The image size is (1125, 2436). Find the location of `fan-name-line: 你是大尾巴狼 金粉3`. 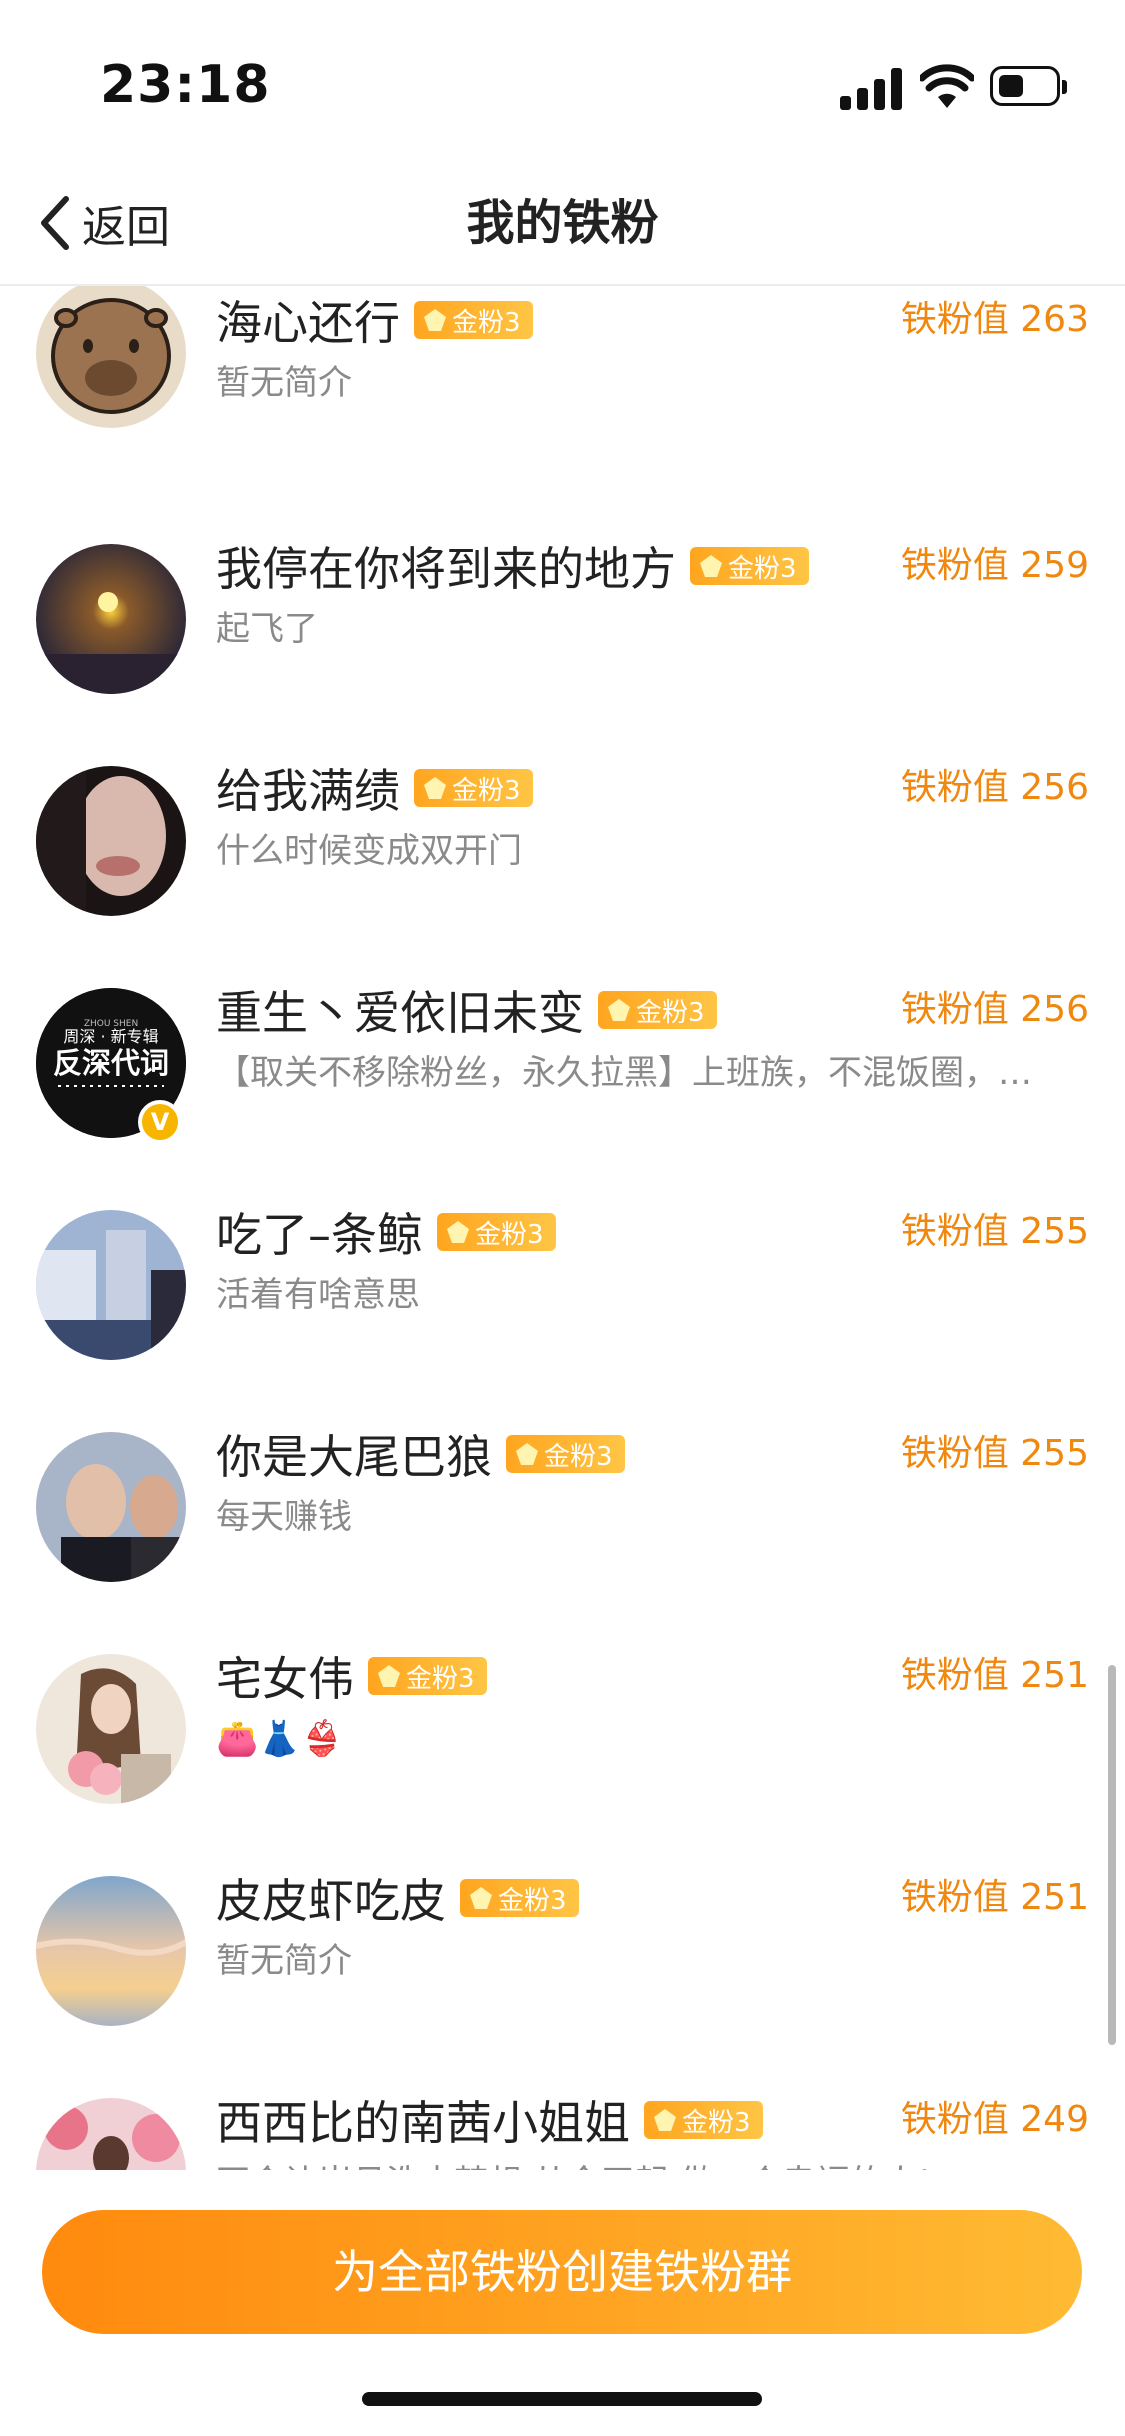

fan-name-line: 你是大尾巴狼 金粉3 is located at coordinates (420, 1454).